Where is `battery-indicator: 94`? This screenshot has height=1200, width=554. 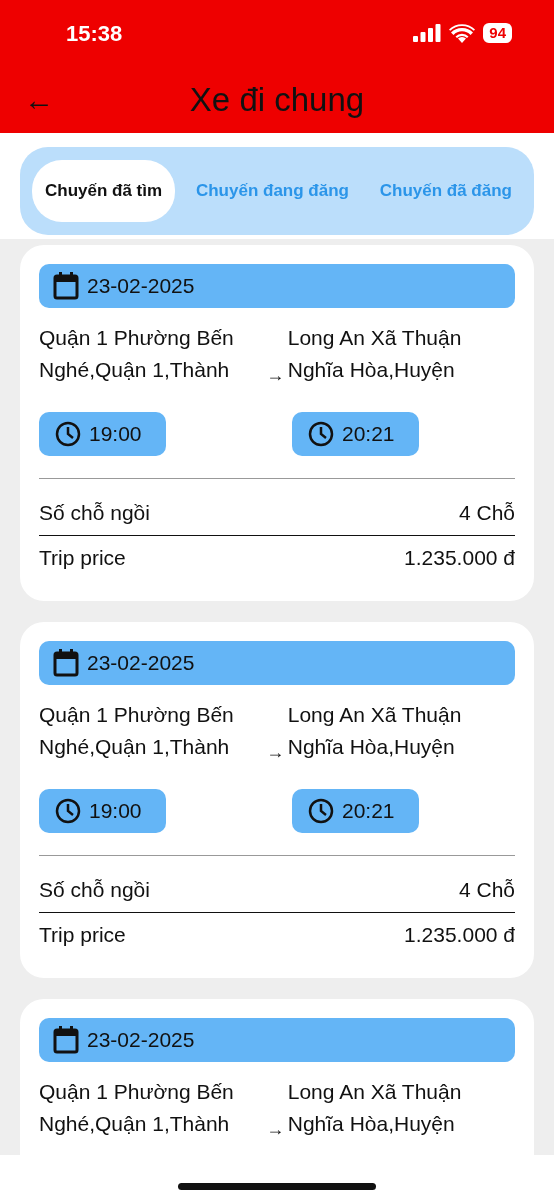
battery-indicator: 94 is located at coordinates (497, 33).